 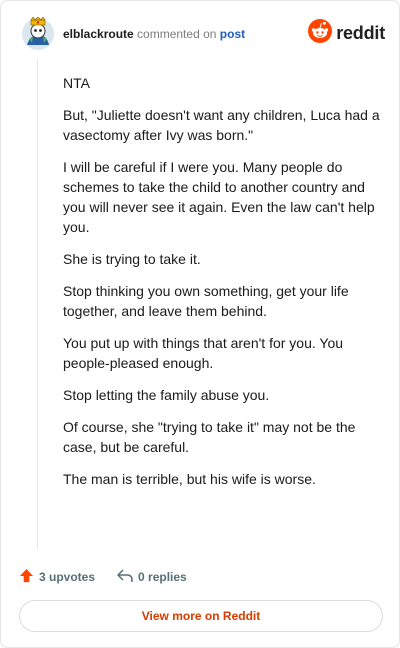 I want to click on reddit-snoo-icon, so click(x=320, y=33).